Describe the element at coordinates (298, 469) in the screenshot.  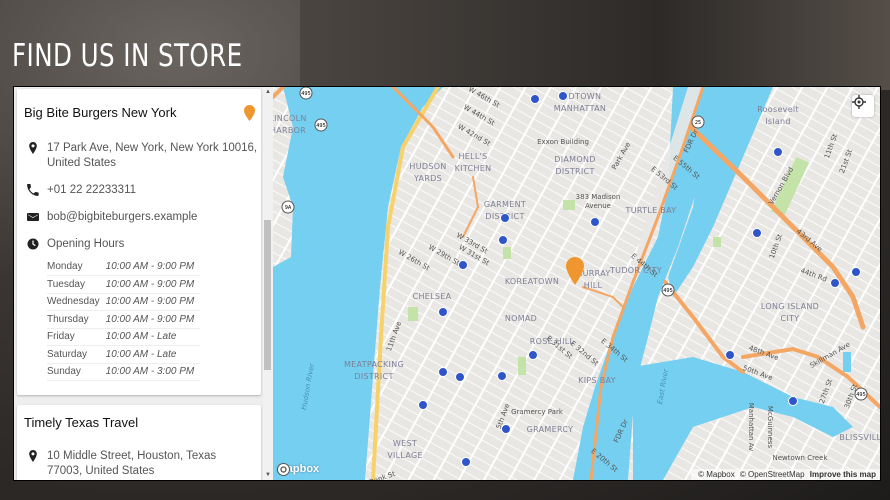
I see `mapbox-logo: mapbox` at that location.